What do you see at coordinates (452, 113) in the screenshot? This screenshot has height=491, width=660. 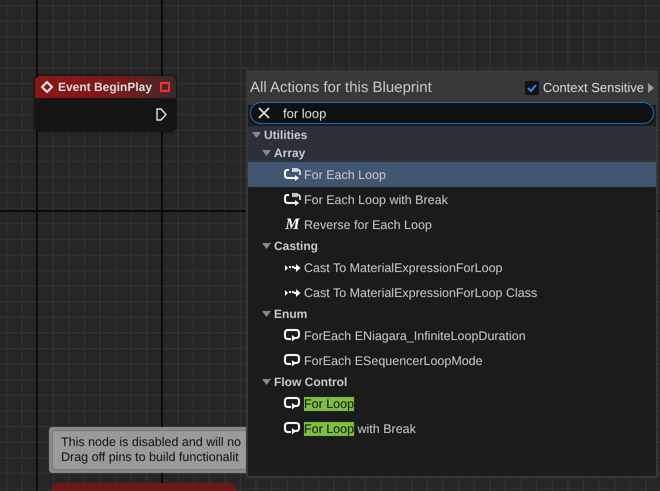 I see `search-field: for loop` at bounding box center [452, 113].